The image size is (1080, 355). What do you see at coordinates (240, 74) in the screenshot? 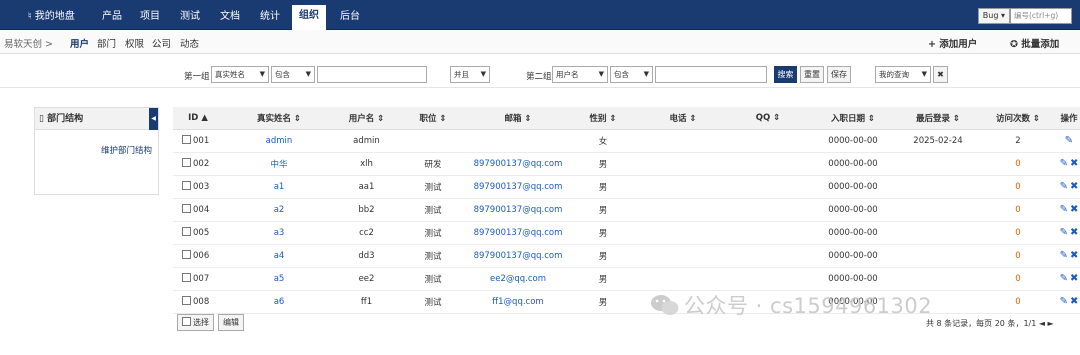
I see `group1-field-select: 真实姓名 ▼` at bounding box center [240, 74].